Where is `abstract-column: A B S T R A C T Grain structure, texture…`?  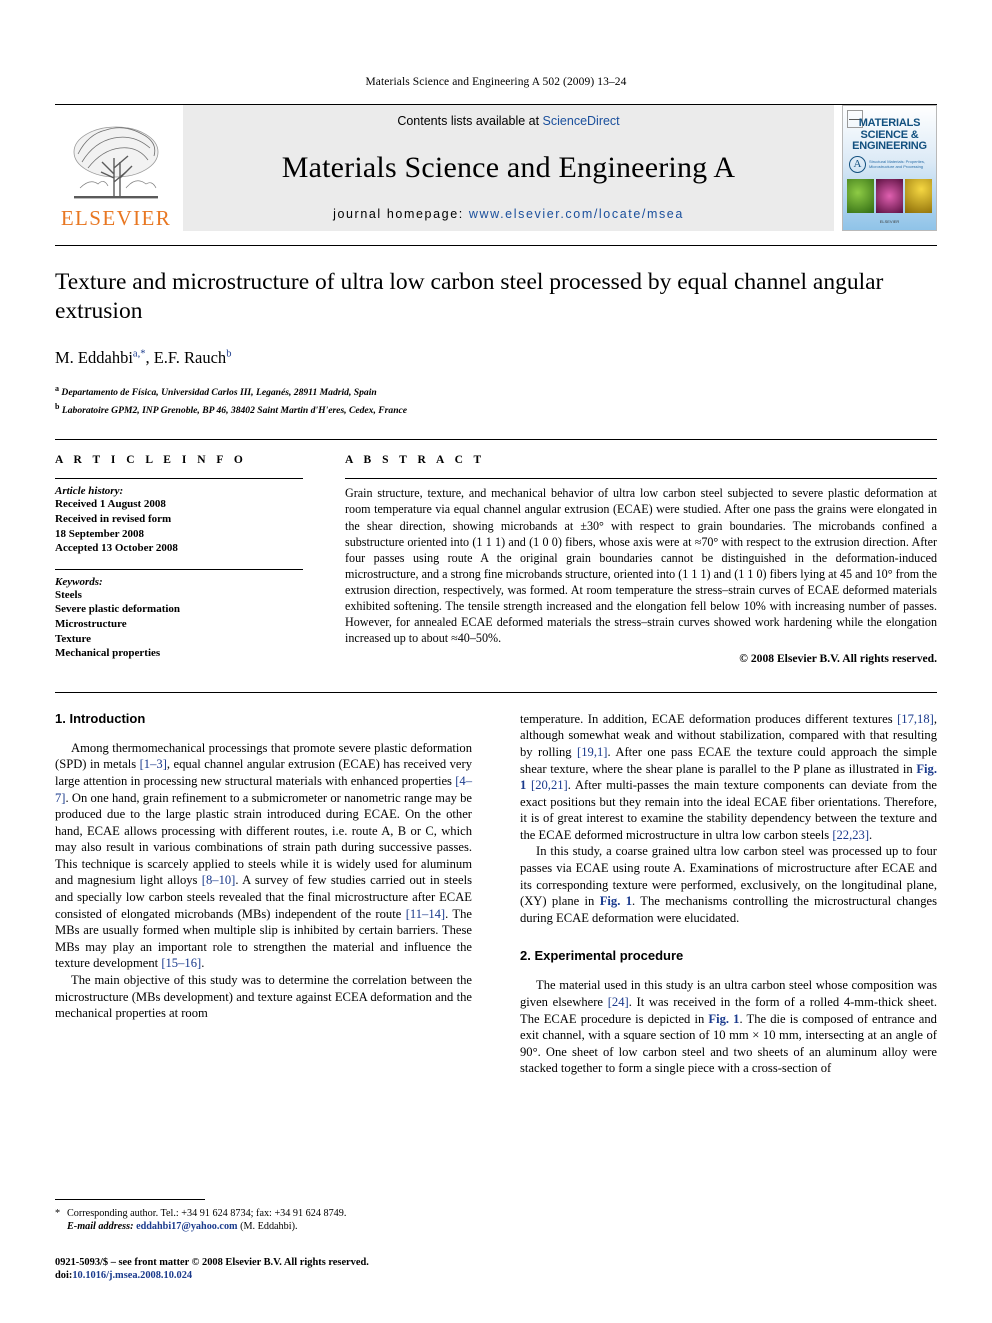
abstract-column: A B S T R A C T Grain structure, texture… is located at coordinates (641, 563).